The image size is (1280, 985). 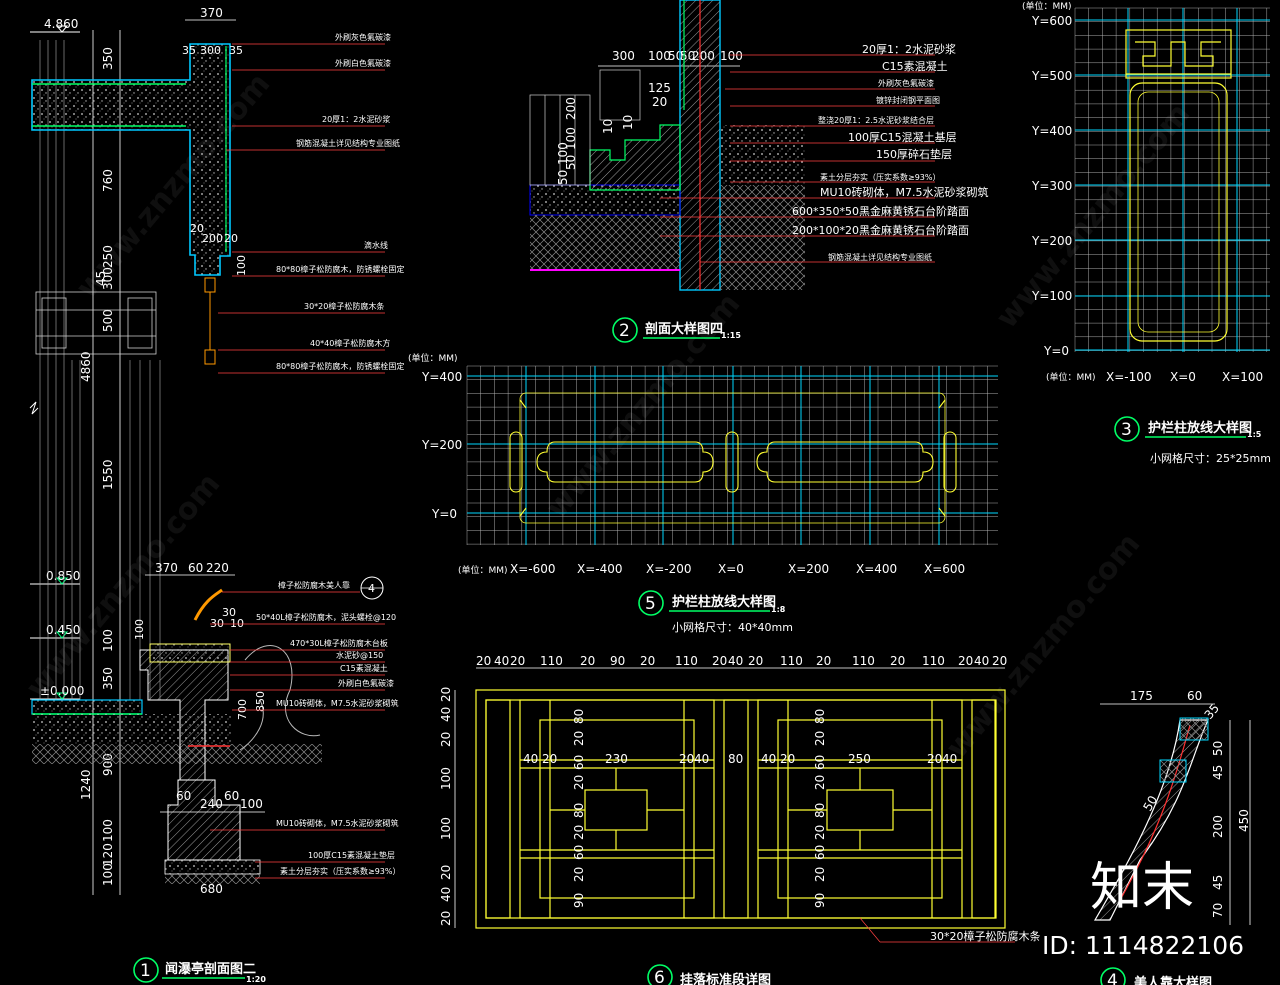 I want to click on level-marker-0450: 0.450, so click(x=55, y=631).